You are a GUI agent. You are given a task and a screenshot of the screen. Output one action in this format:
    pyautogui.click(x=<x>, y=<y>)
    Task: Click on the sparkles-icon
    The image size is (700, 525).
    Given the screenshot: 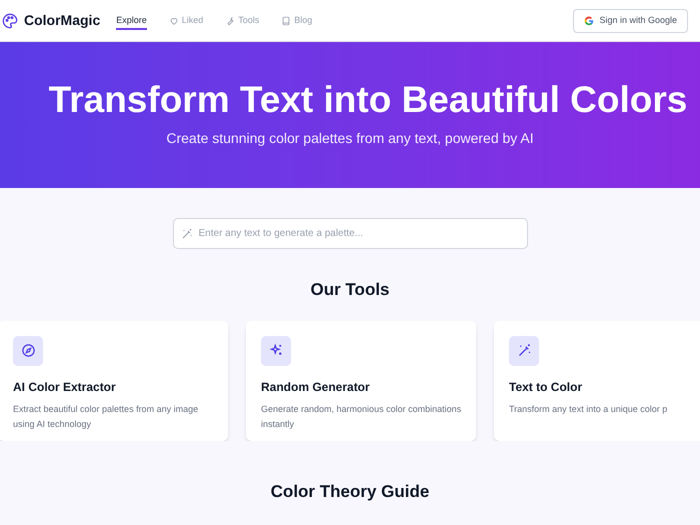 What is the action you would take?
    pyautogui.click(x=276, y=350)
    